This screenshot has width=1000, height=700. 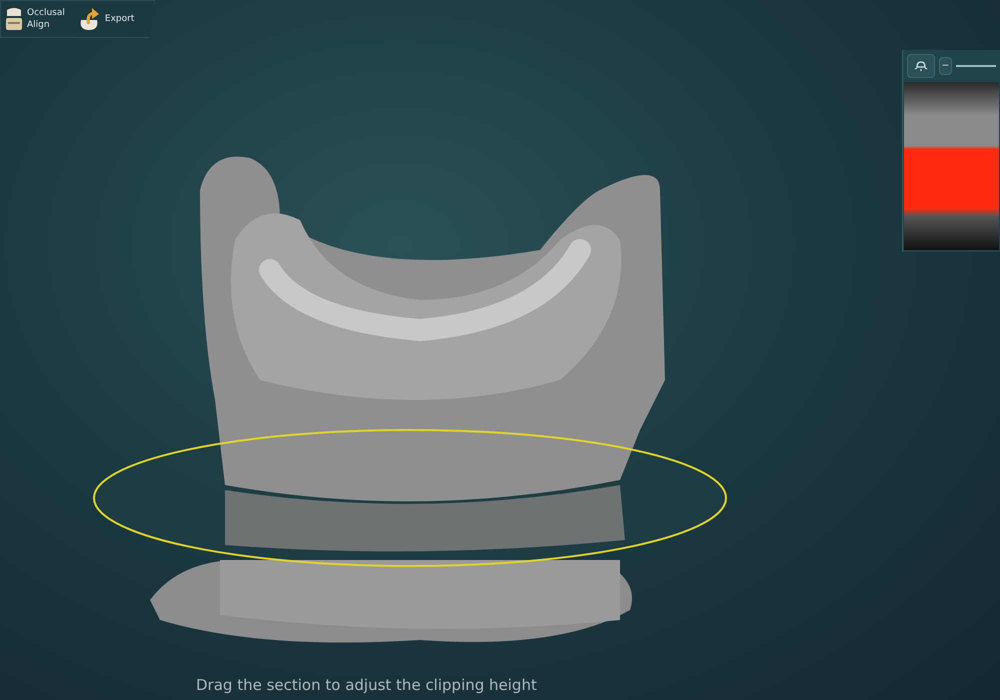 I want to click on zoom-out-button: −, so click(x=945, y=66).